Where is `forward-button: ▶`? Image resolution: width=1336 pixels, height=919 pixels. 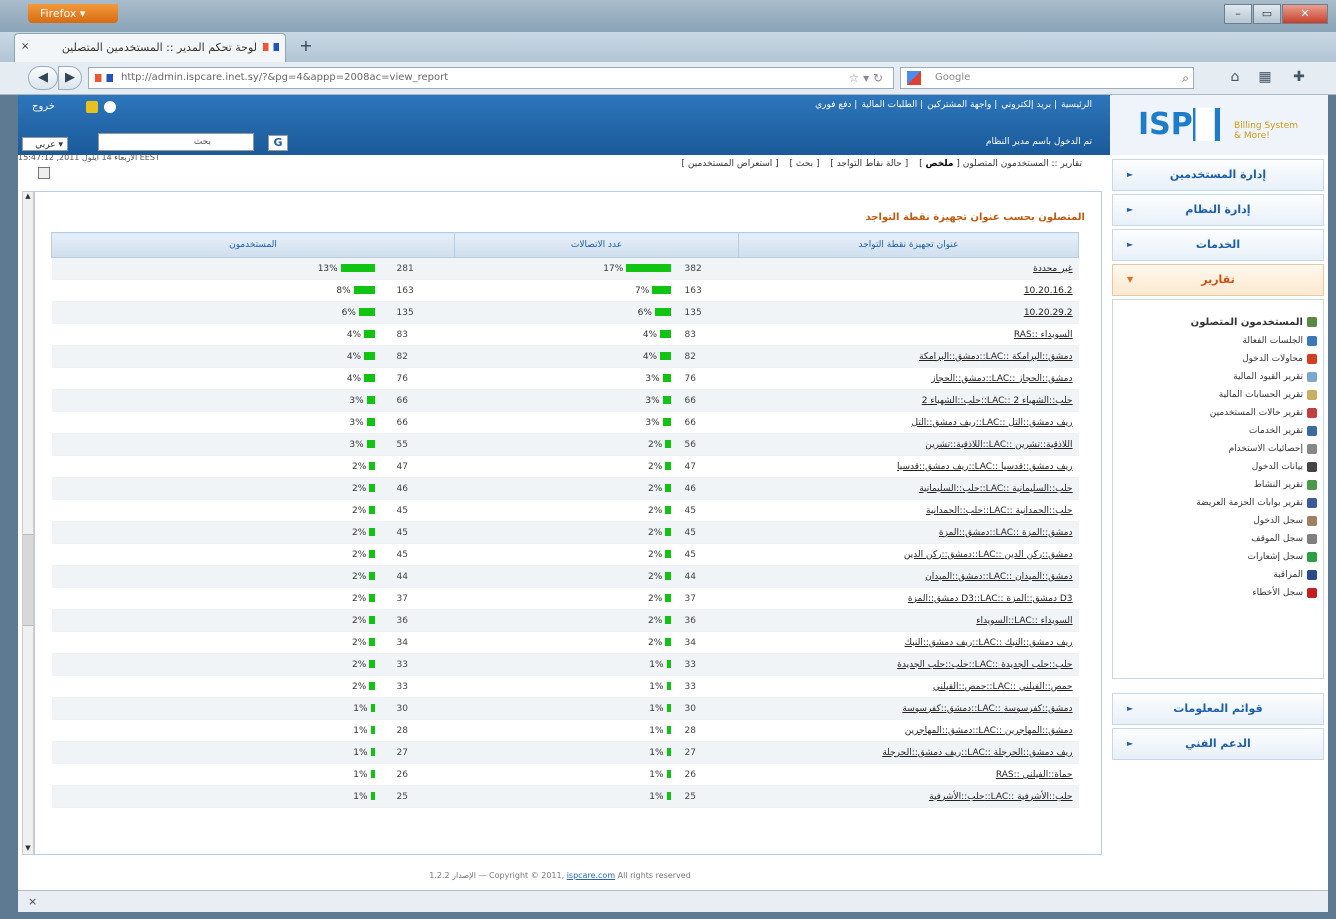 forward-button: ▶ is located at coordinates (70, 78).